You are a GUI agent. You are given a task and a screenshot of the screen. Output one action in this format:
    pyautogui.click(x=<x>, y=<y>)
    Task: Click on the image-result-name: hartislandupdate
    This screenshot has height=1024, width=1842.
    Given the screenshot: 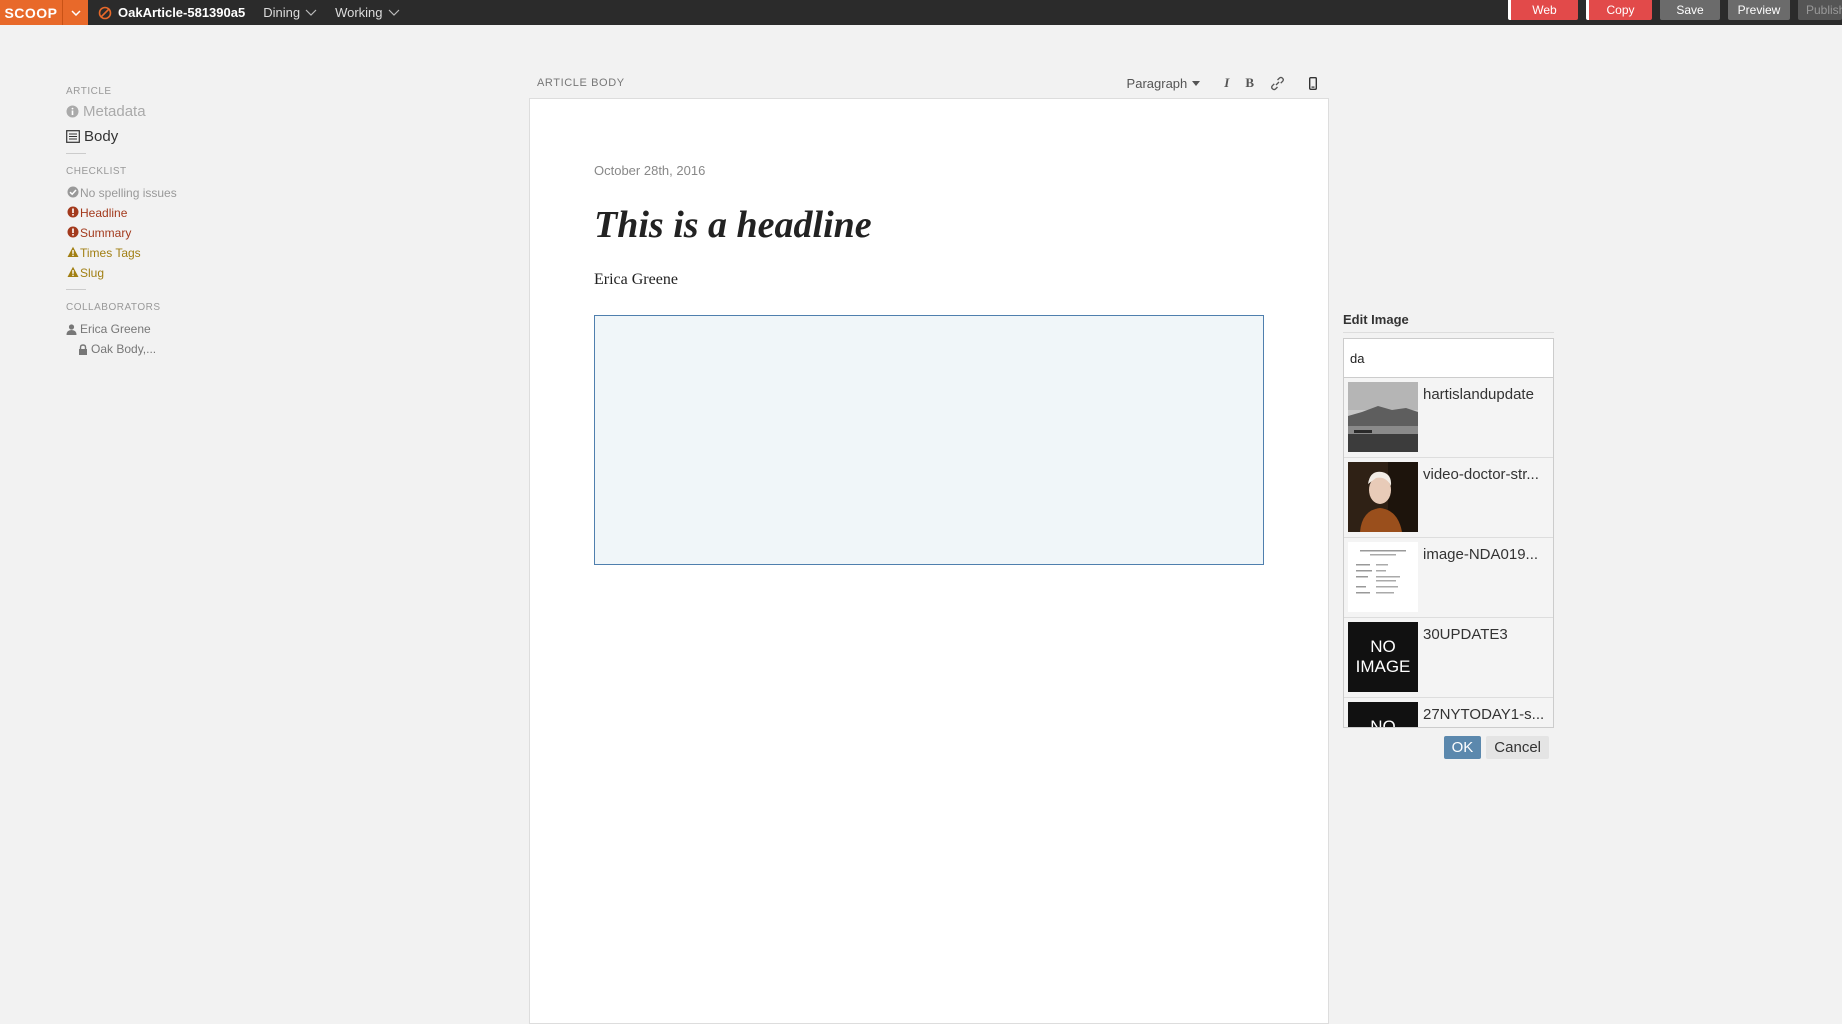 What is the action you would take?
    pyautogui.click(x=1478, y=394)
    